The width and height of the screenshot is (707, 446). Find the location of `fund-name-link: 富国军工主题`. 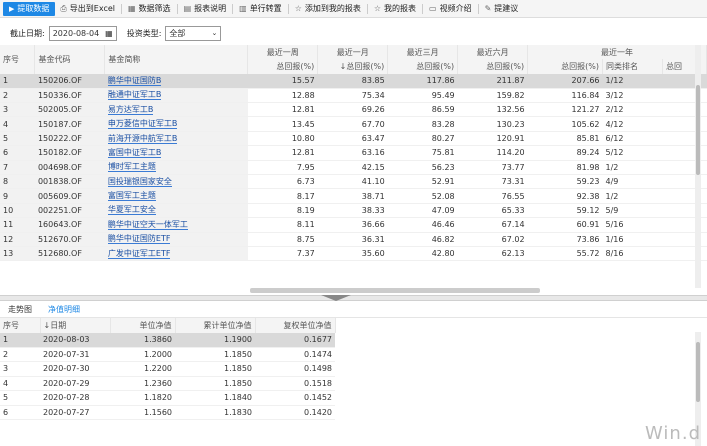

fund-name-link: 富国军工主题 is located at coordinates (131, 196).